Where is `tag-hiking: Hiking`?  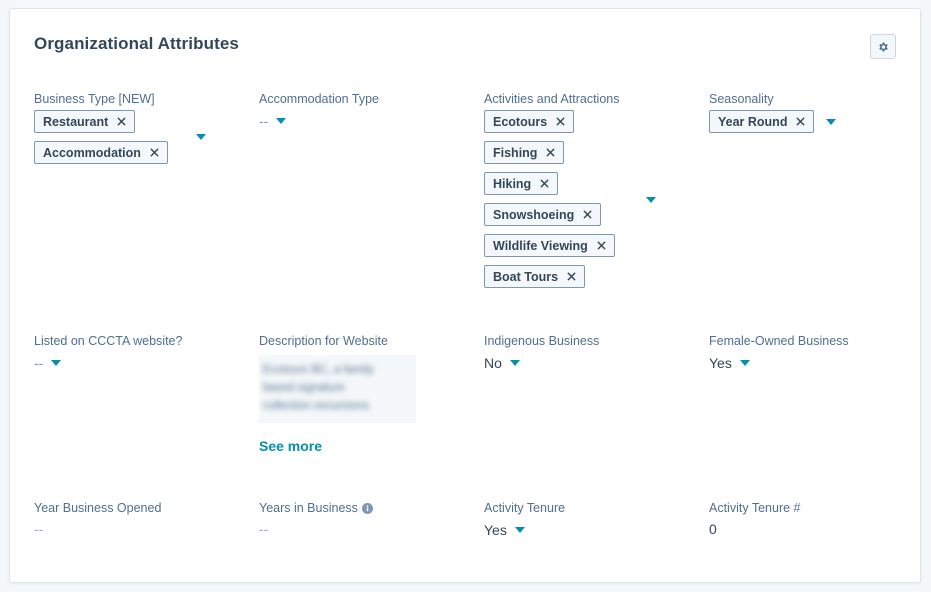 tag-hiking: Hiking is located at coordinates (521, 183).